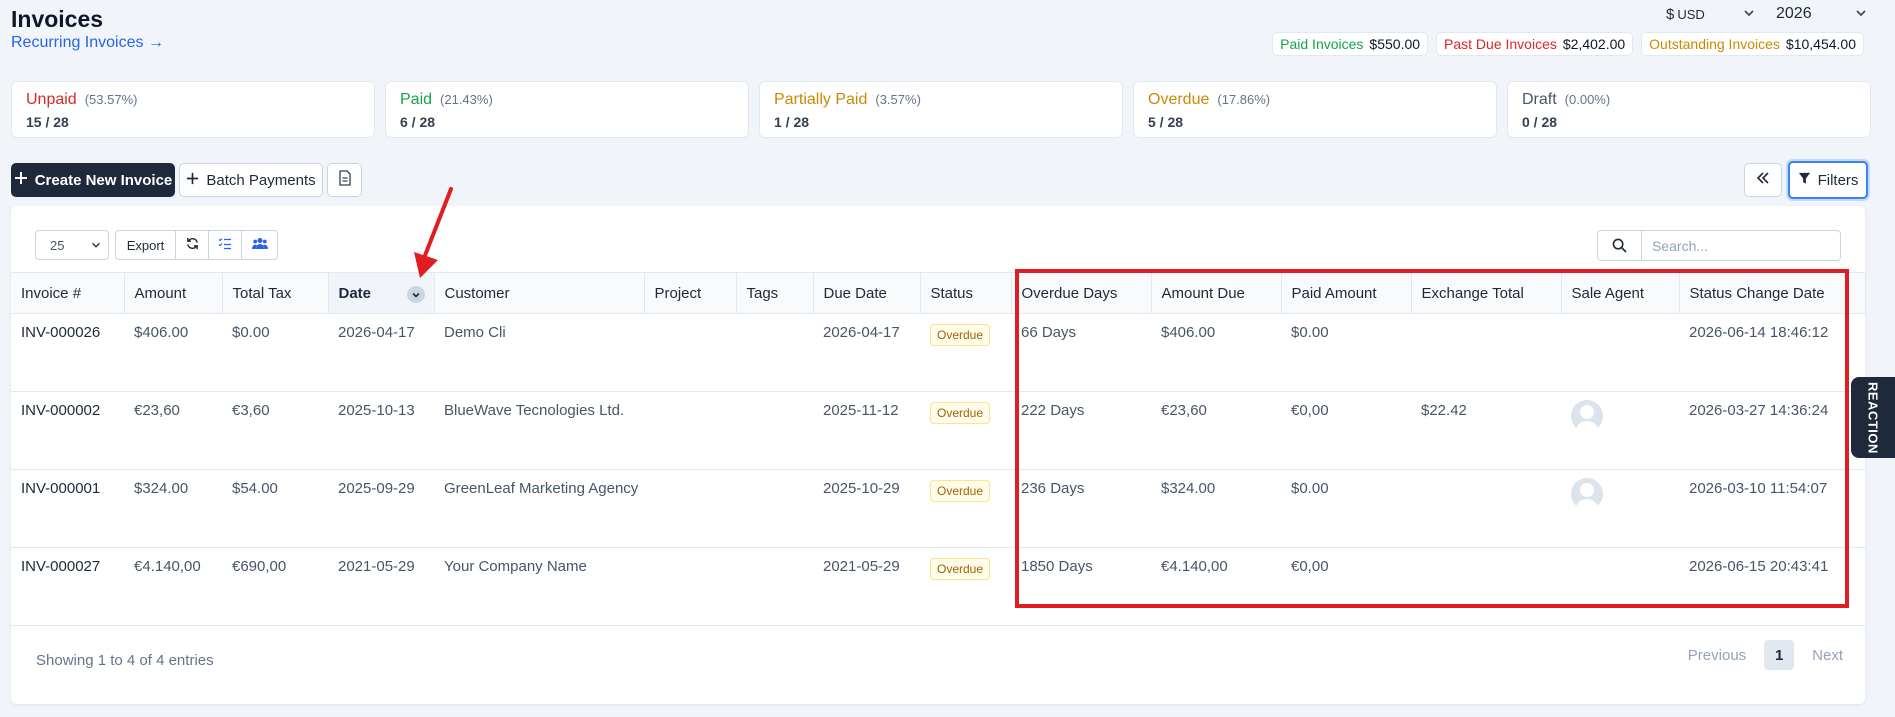 The image size is (1895, 717). Describe the element at coordinates (866, 586) in the screenshot. I see `table-cell-due-date: 2021-05-29` at that location.